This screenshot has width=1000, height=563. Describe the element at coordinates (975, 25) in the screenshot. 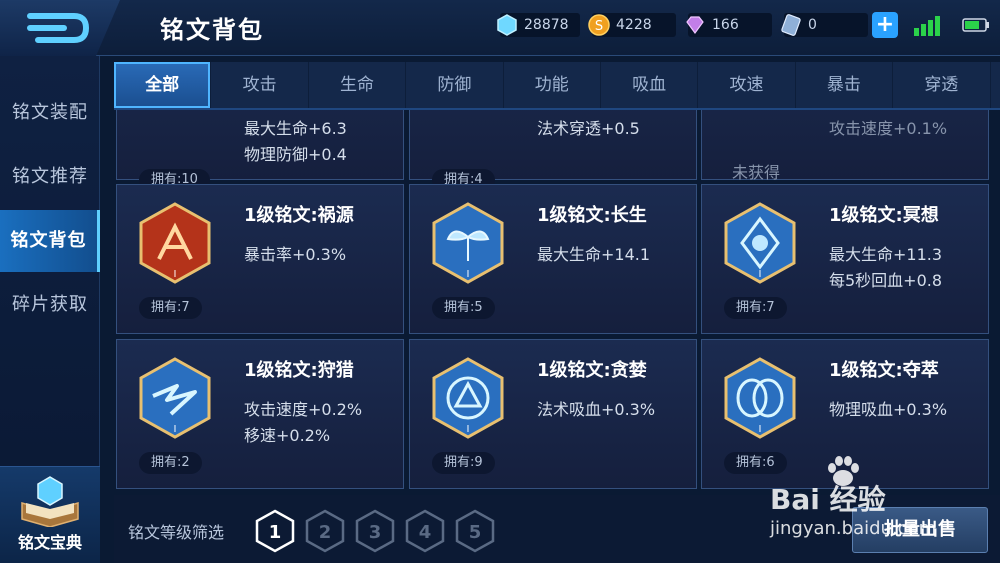

I see `battery-icon` at that location.